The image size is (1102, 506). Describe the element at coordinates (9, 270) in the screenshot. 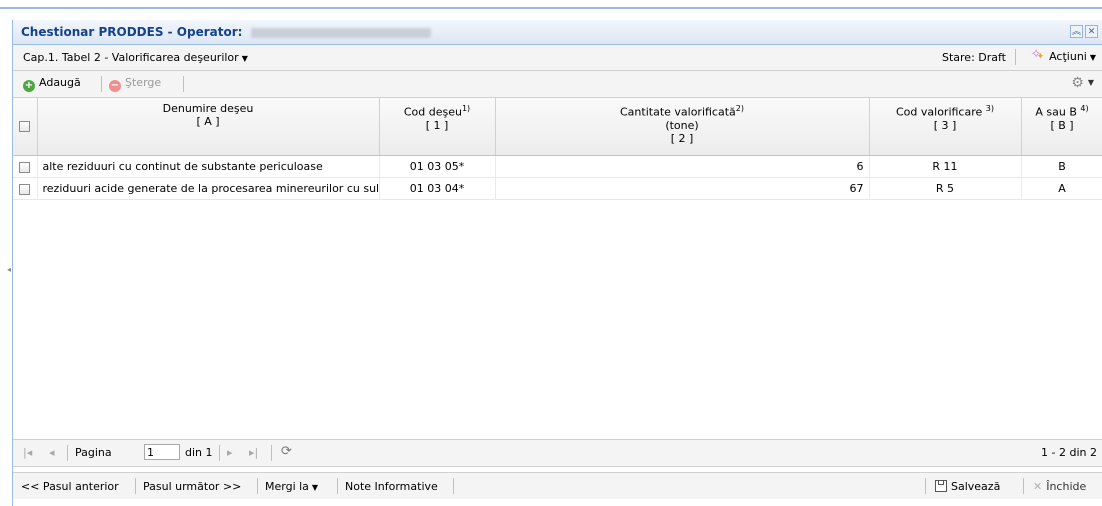

I see `collapse-handle-icon: ◂` at that location.